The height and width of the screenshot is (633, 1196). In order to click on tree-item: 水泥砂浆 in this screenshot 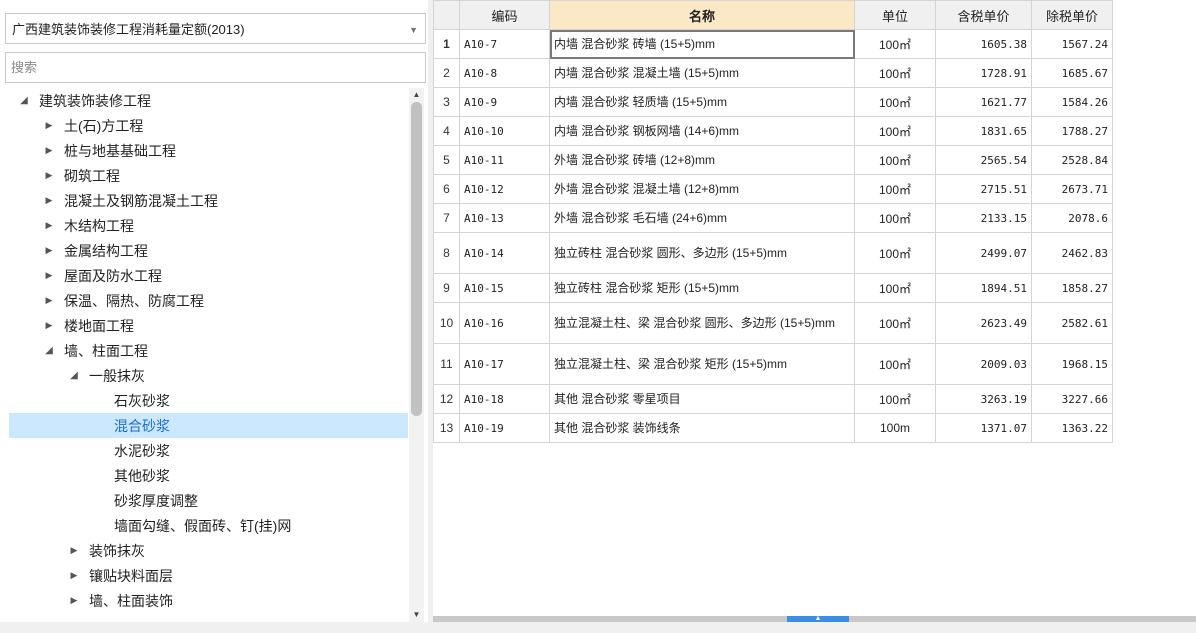, I will do `click(208, 450)`.